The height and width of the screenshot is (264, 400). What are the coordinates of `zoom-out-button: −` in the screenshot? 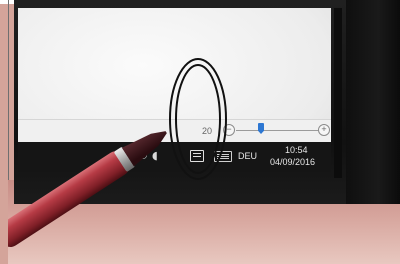 It's located at (229, 130).